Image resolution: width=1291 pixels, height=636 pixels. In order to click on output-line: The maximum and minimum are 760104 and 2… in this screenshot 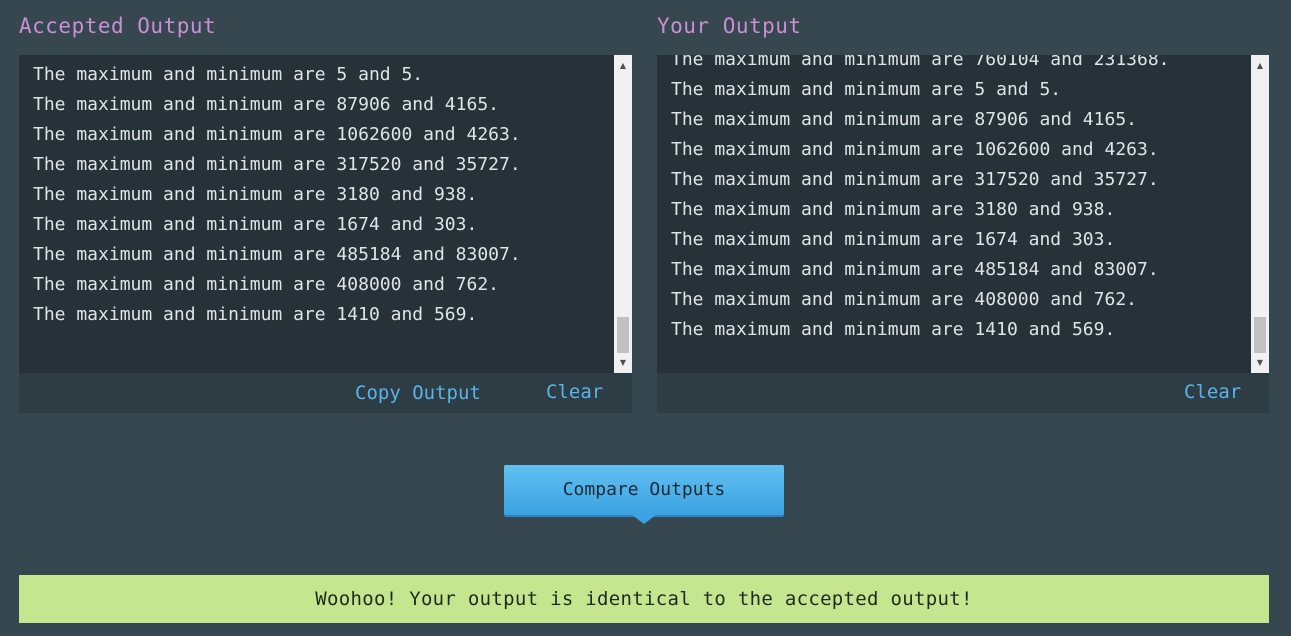, I will do `click(920, 62)`.